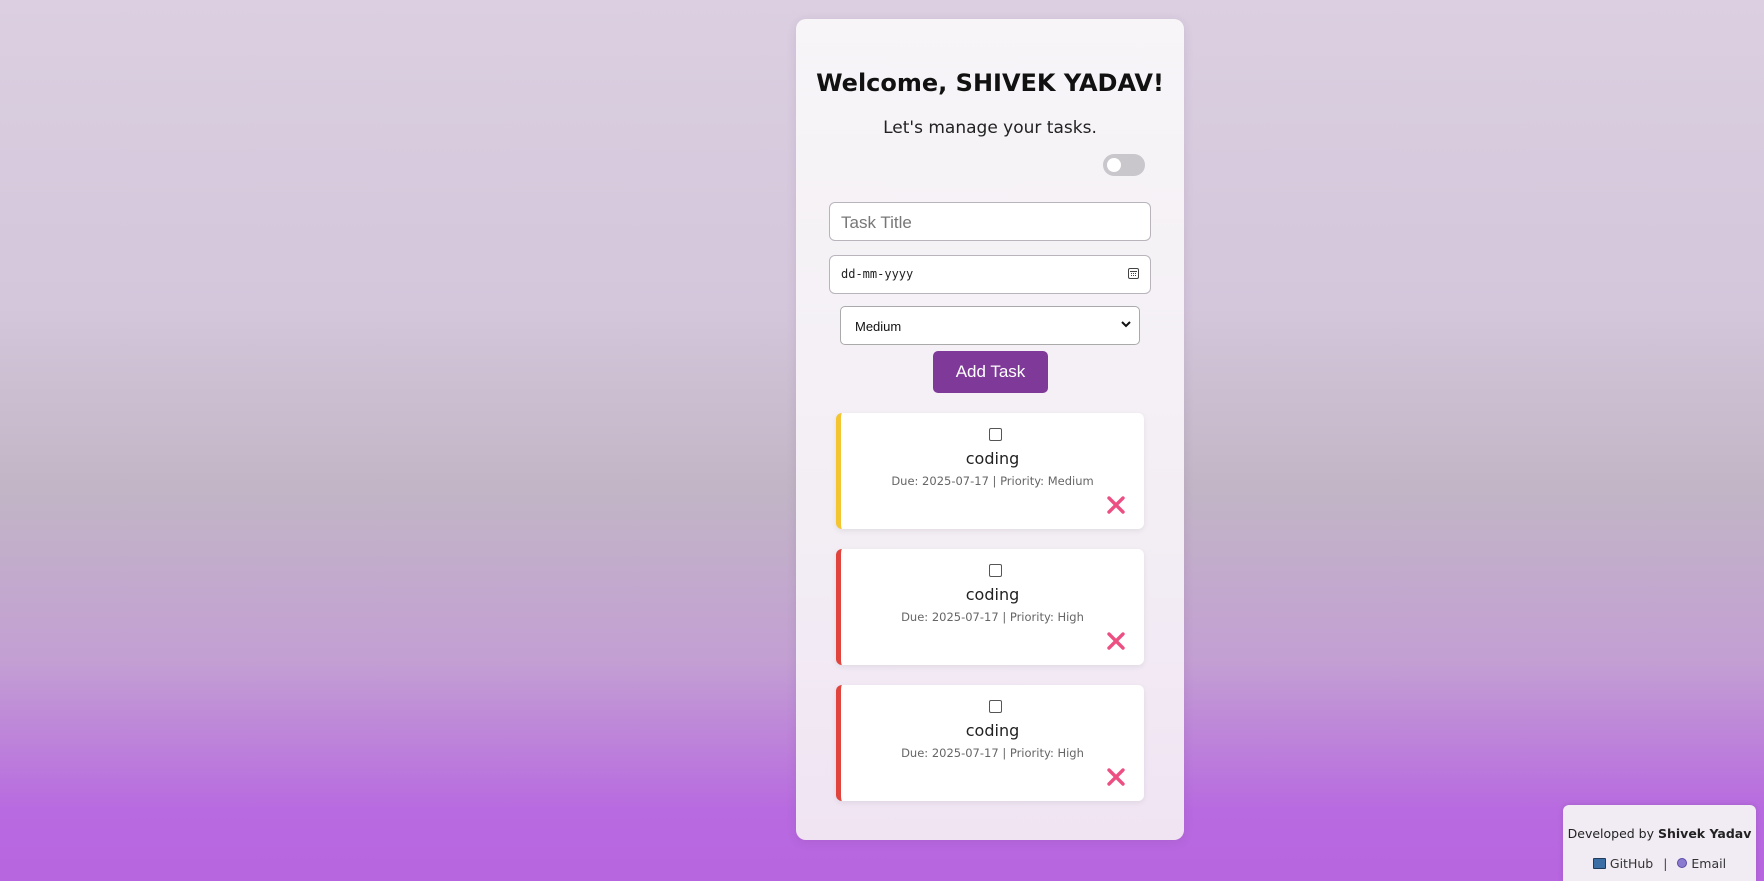 The image size is (1764, 881). I want to click on theme-toggle, so click(1124, 165).